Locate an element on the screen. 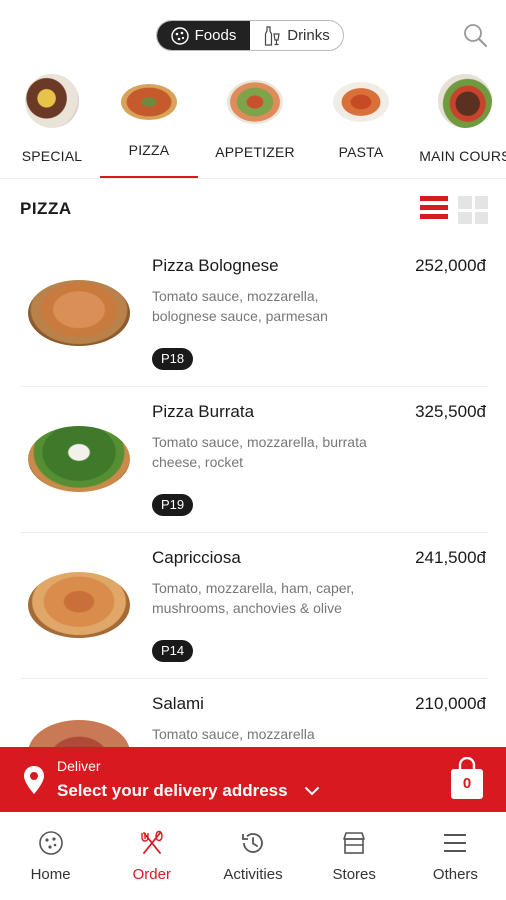  tab-foods-label: Foods is located at coordinates (215, 35).